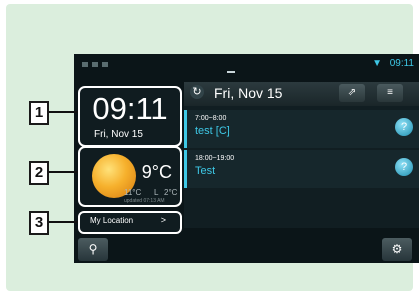  Describe the element at coordinates (205, 171) in the screenshot. I see `event-title: Test` at that location.